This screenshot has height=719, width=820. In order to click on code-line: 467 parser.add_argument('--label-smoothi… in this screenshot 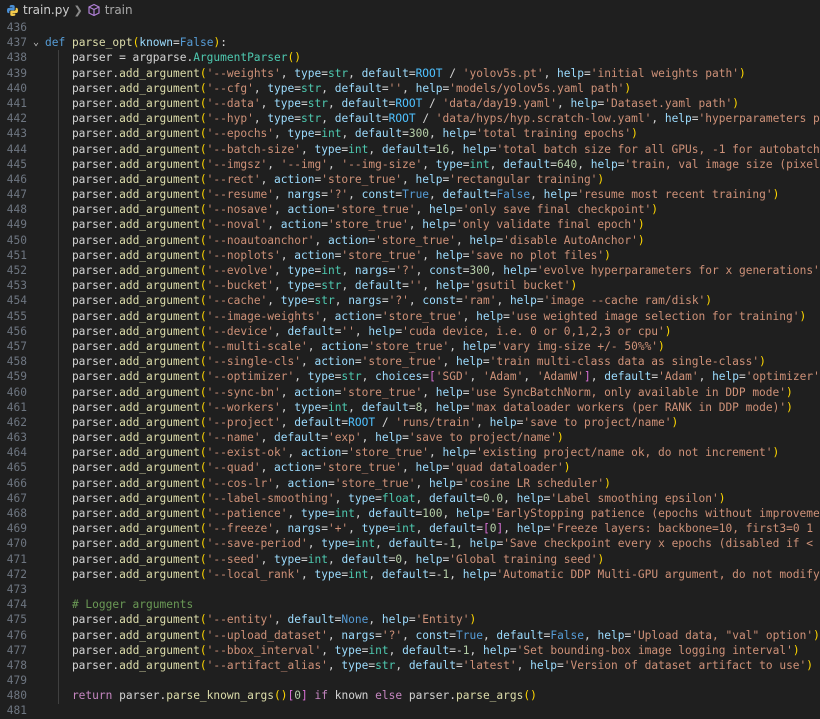, I will do `click(410, 498)`.